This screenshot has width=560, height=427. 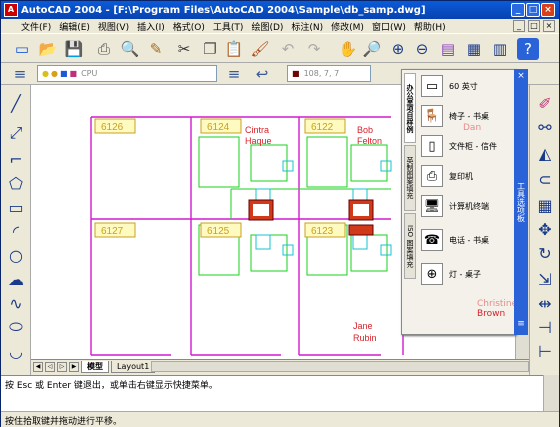 I want to click on tab-layout1: Layout1, so click(x=133, y=366).